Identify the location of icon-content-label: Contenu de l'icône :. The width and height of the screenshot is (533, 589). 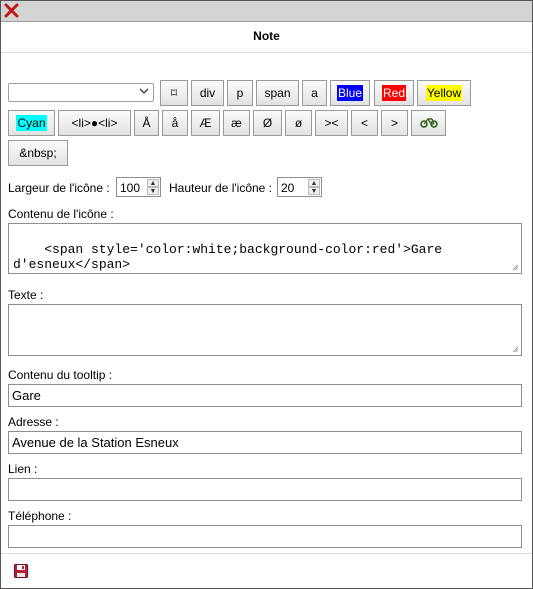
(61, 214).